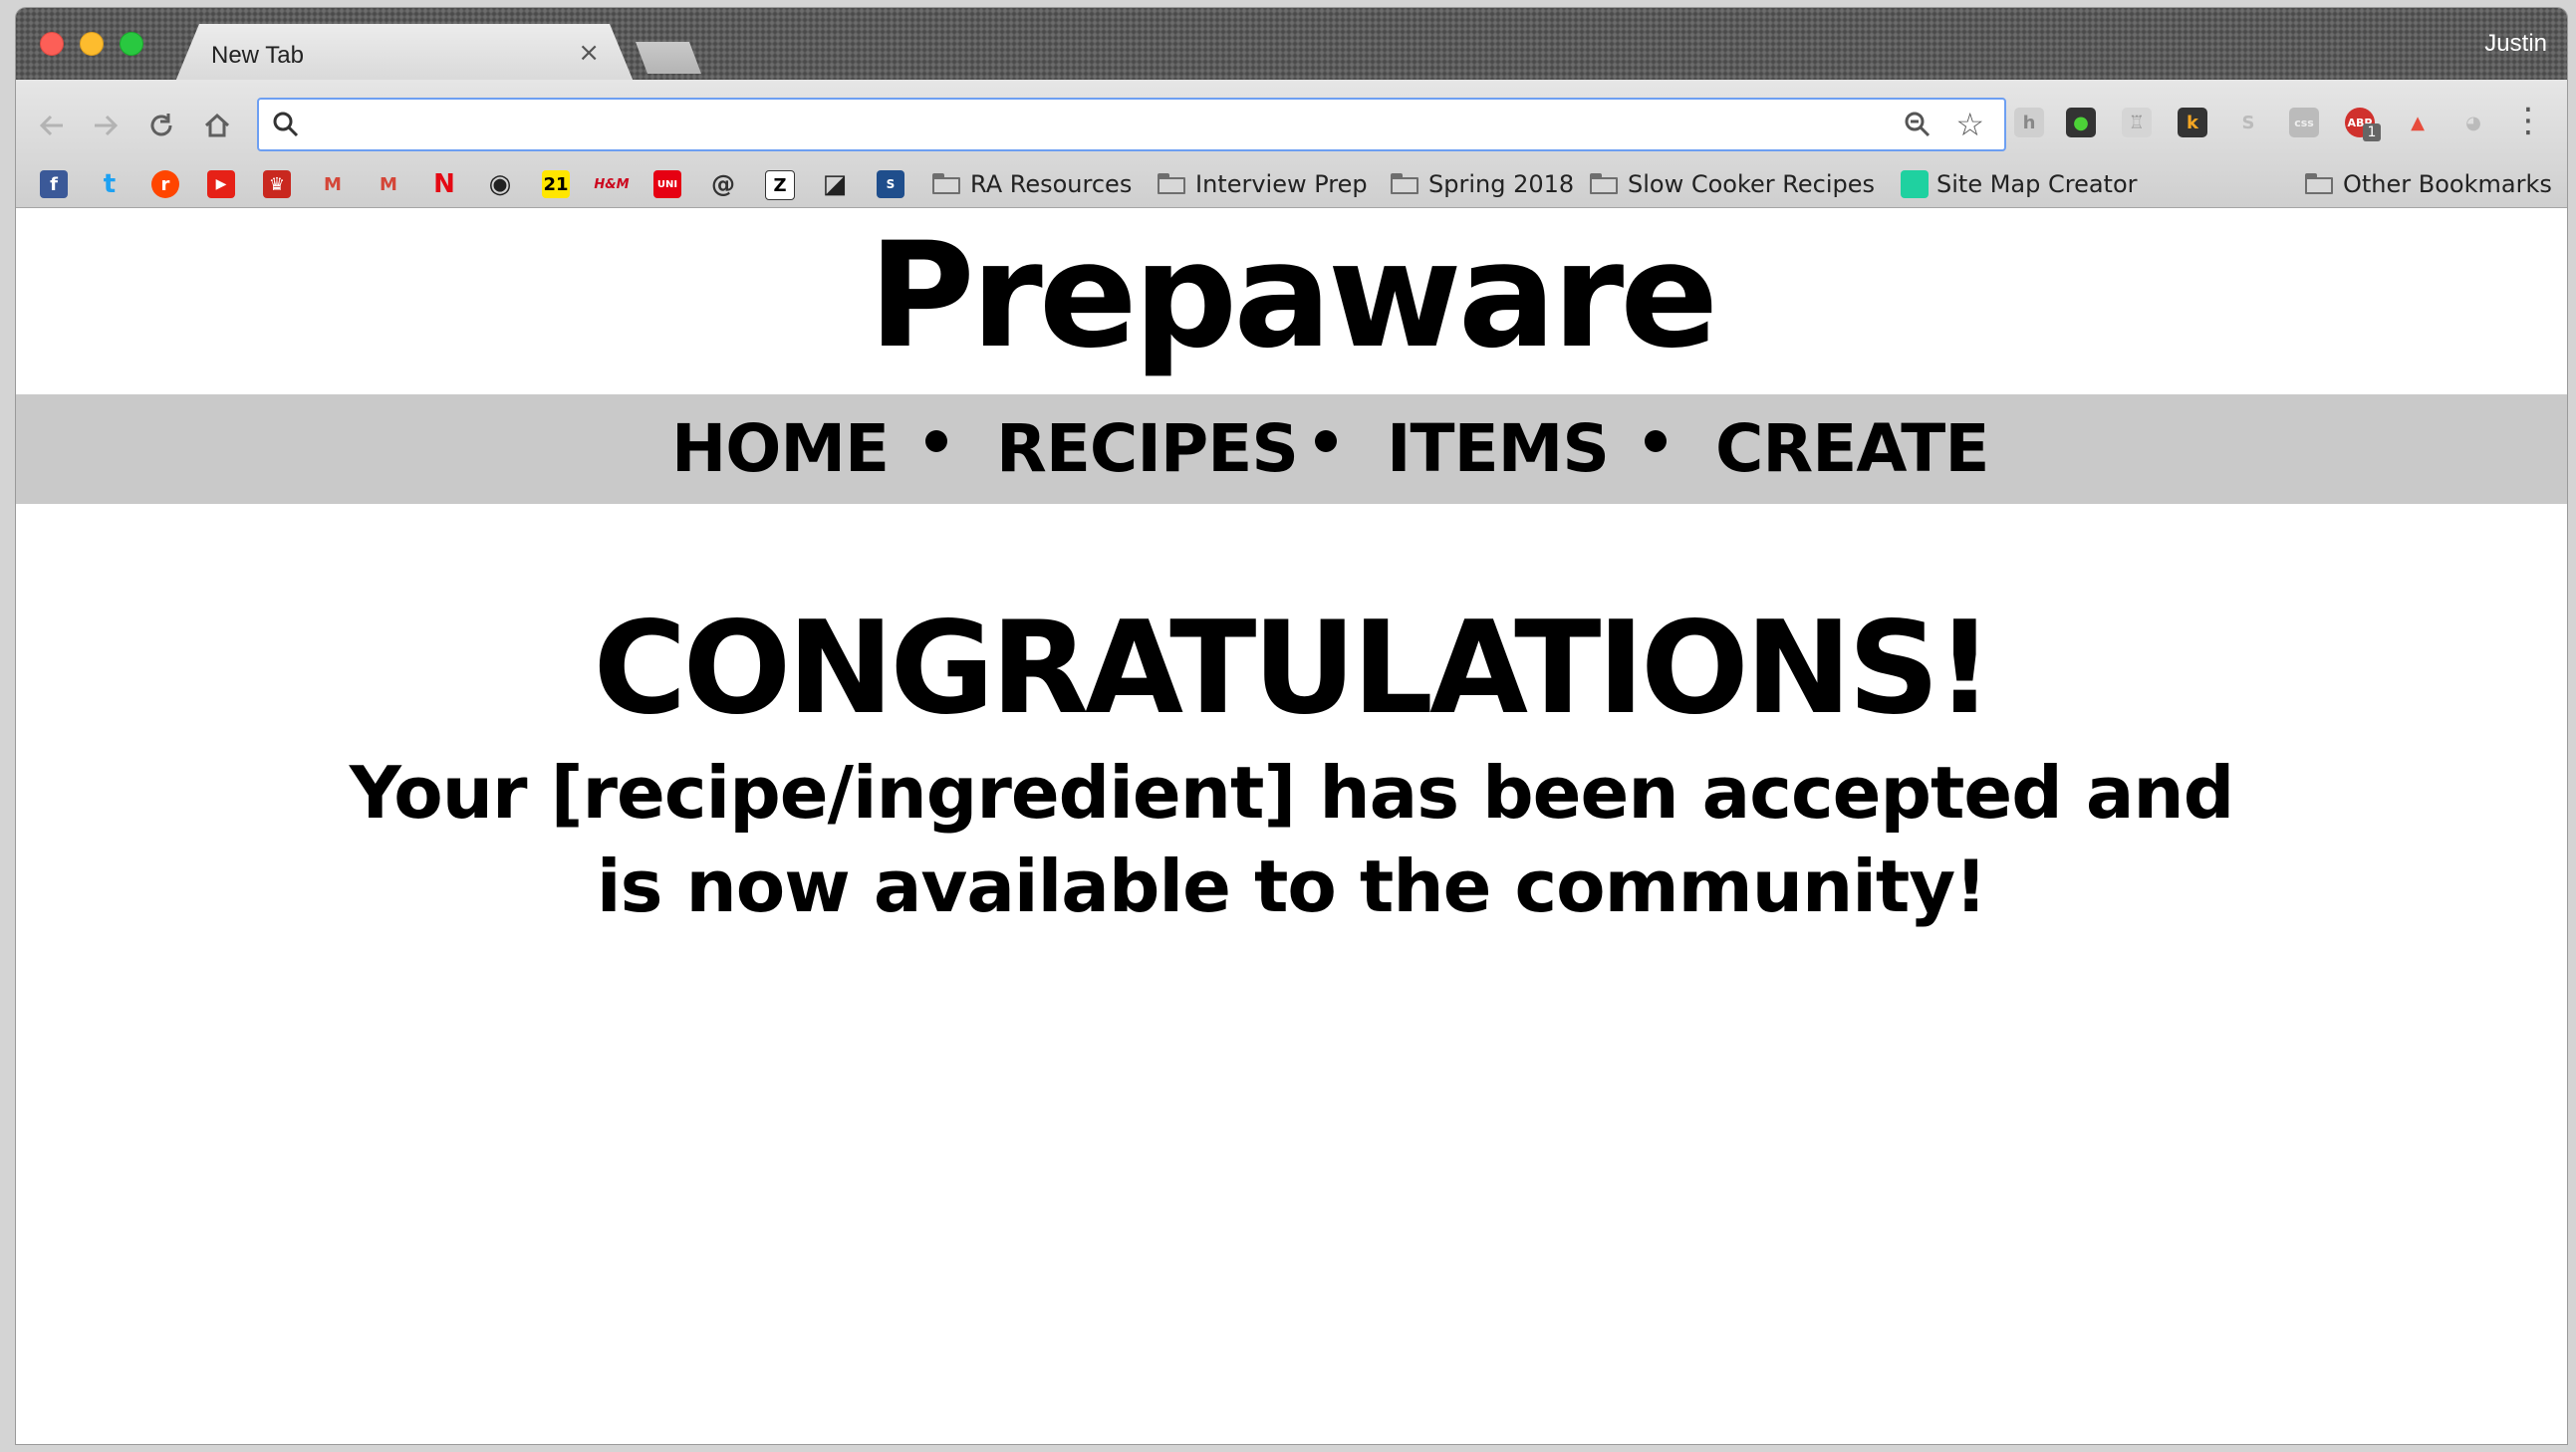 The height and width of the screenshot is (1452, 2576). I want to click on nav-home: HOME, so click(780, 449).